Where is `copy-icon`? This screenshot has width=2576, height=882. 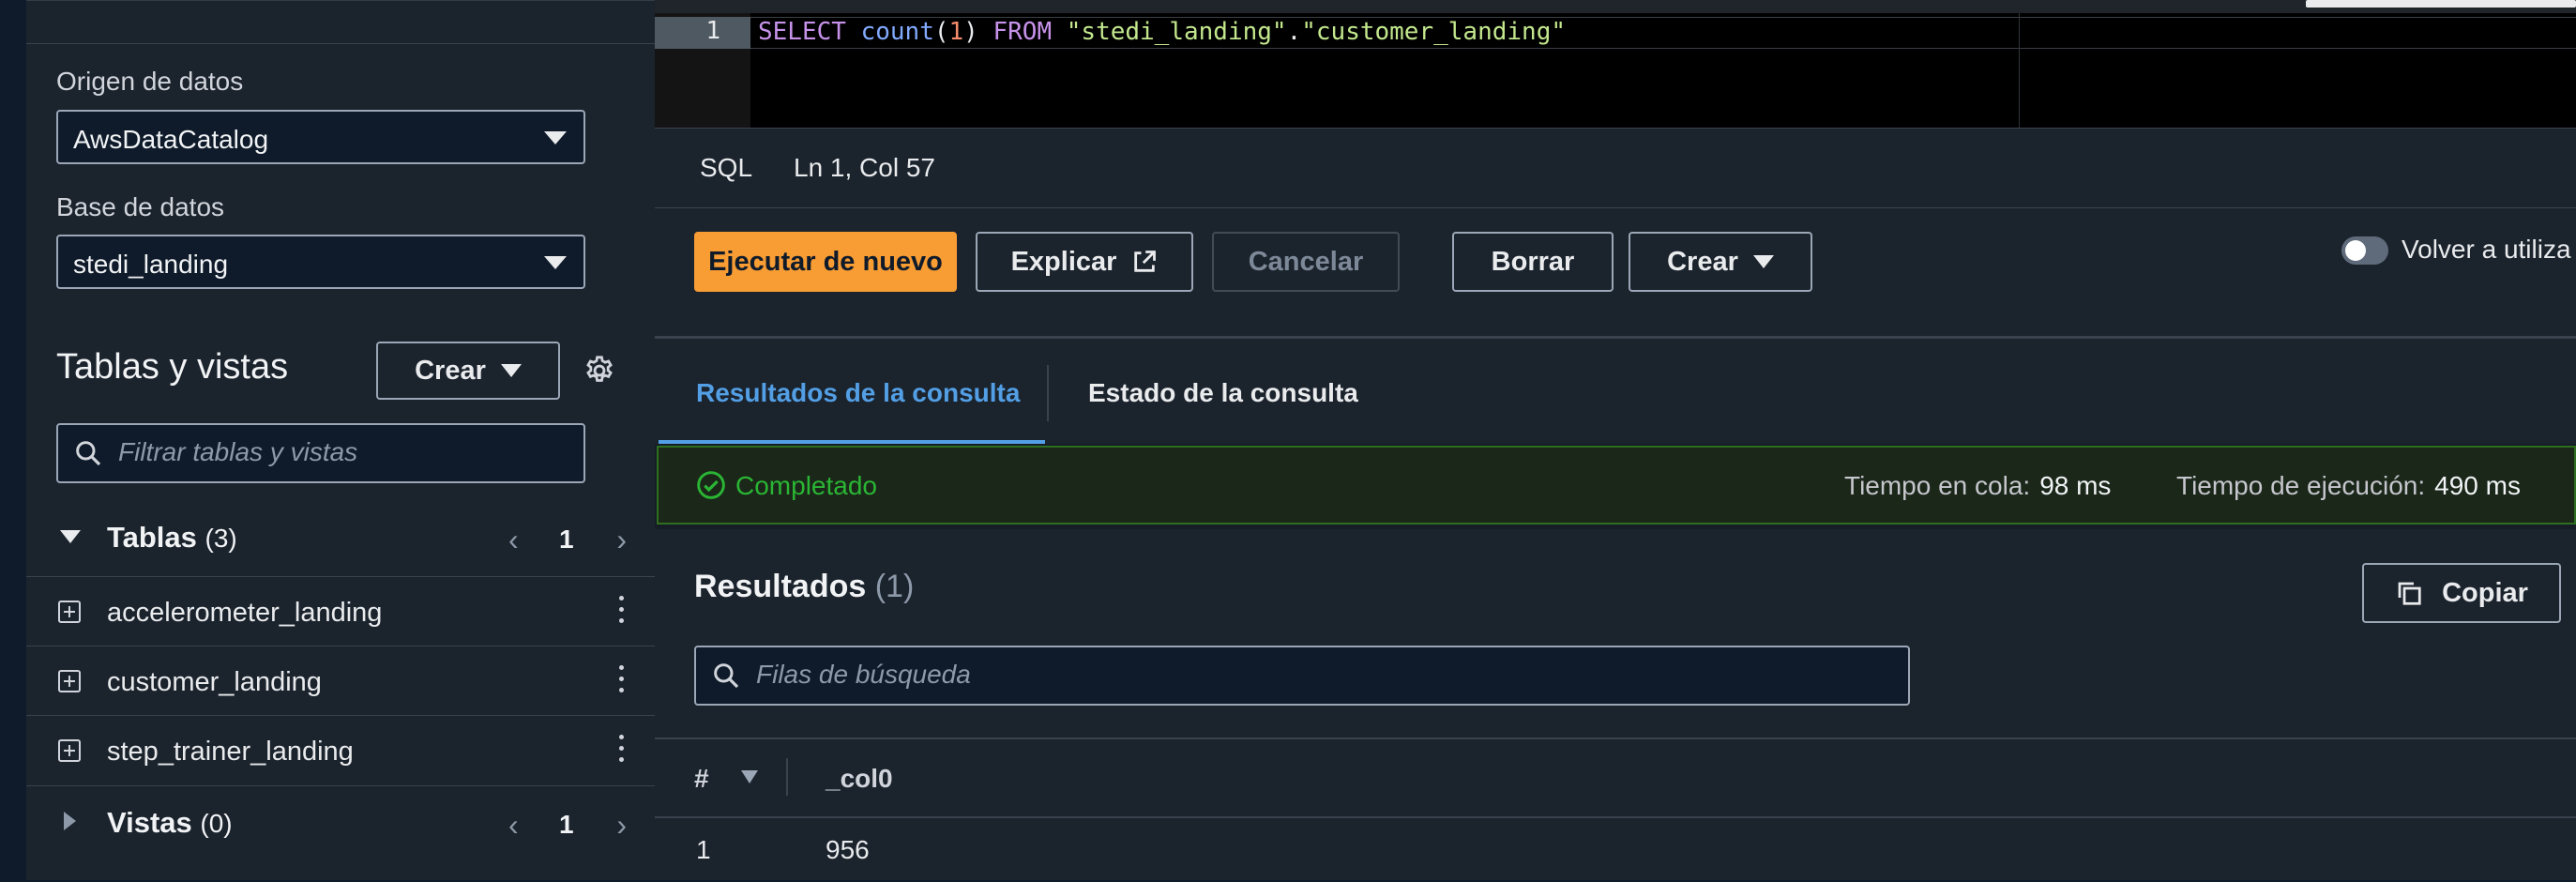 copy-icon is located at coordinates (2409, 593).